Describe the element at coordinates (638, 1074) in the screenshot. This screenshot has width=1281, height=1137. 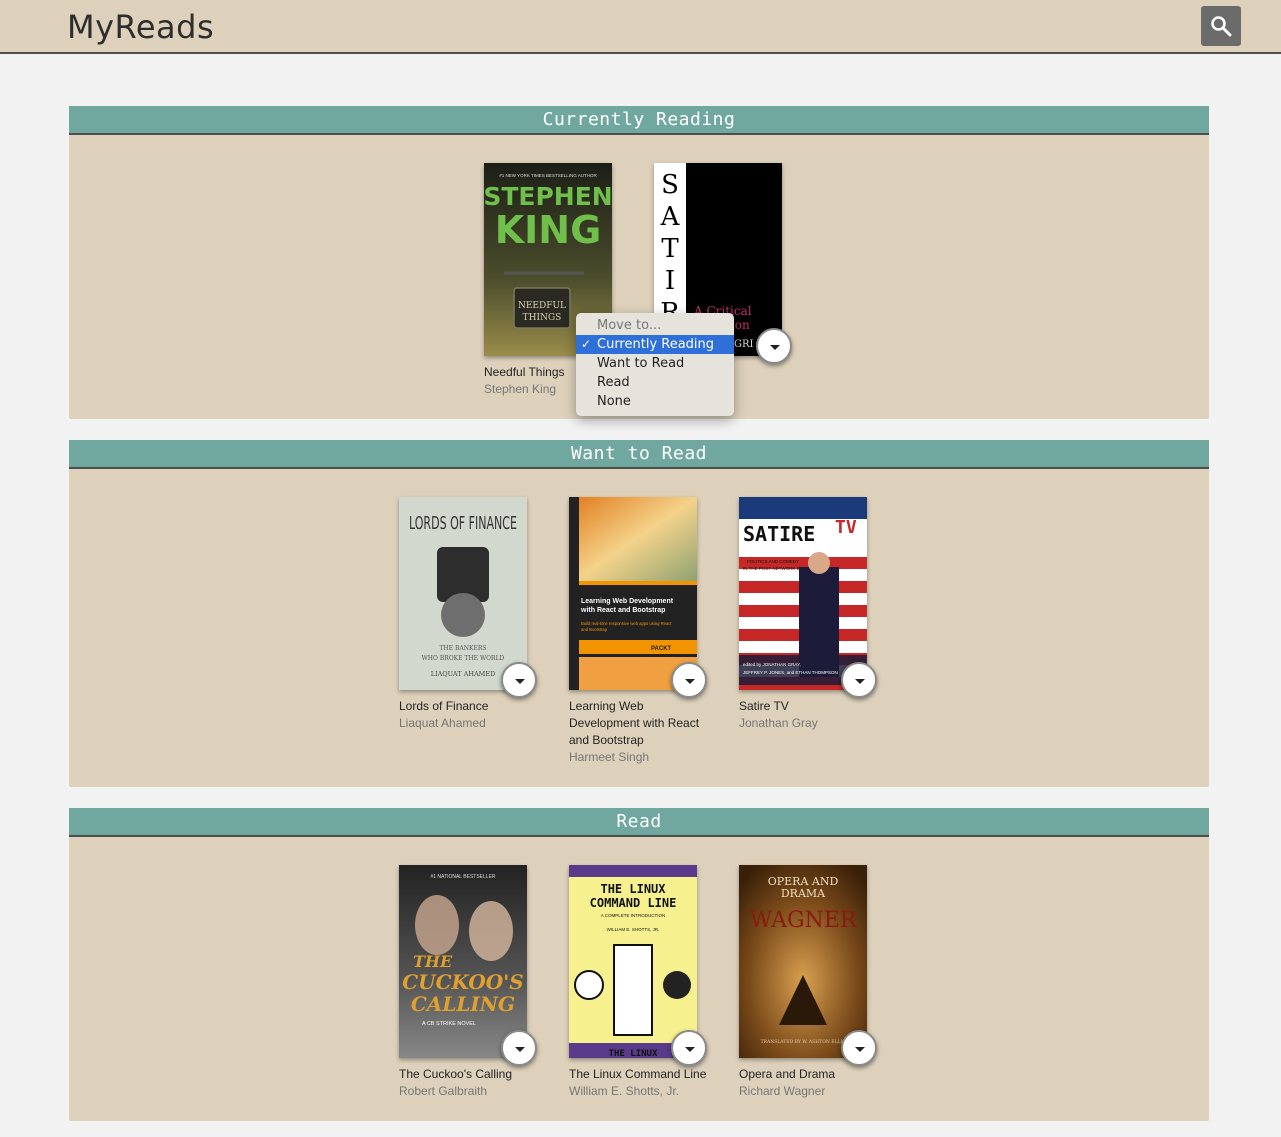
I see `book-title: The Linux Command Line` at that location.